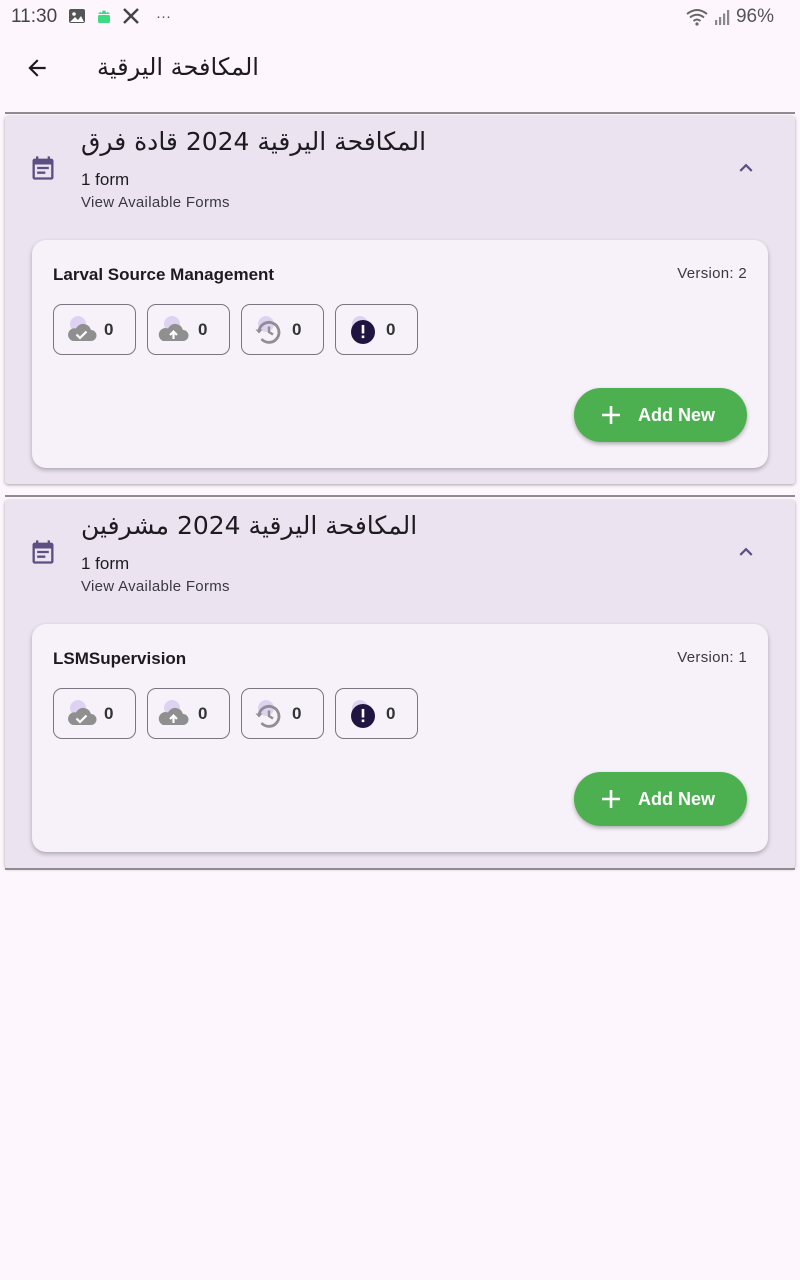 The image size is (800, 1280). I want to click on group-title: المكافحة اليرقية 2024 قادة فرق, so click(254, 141).